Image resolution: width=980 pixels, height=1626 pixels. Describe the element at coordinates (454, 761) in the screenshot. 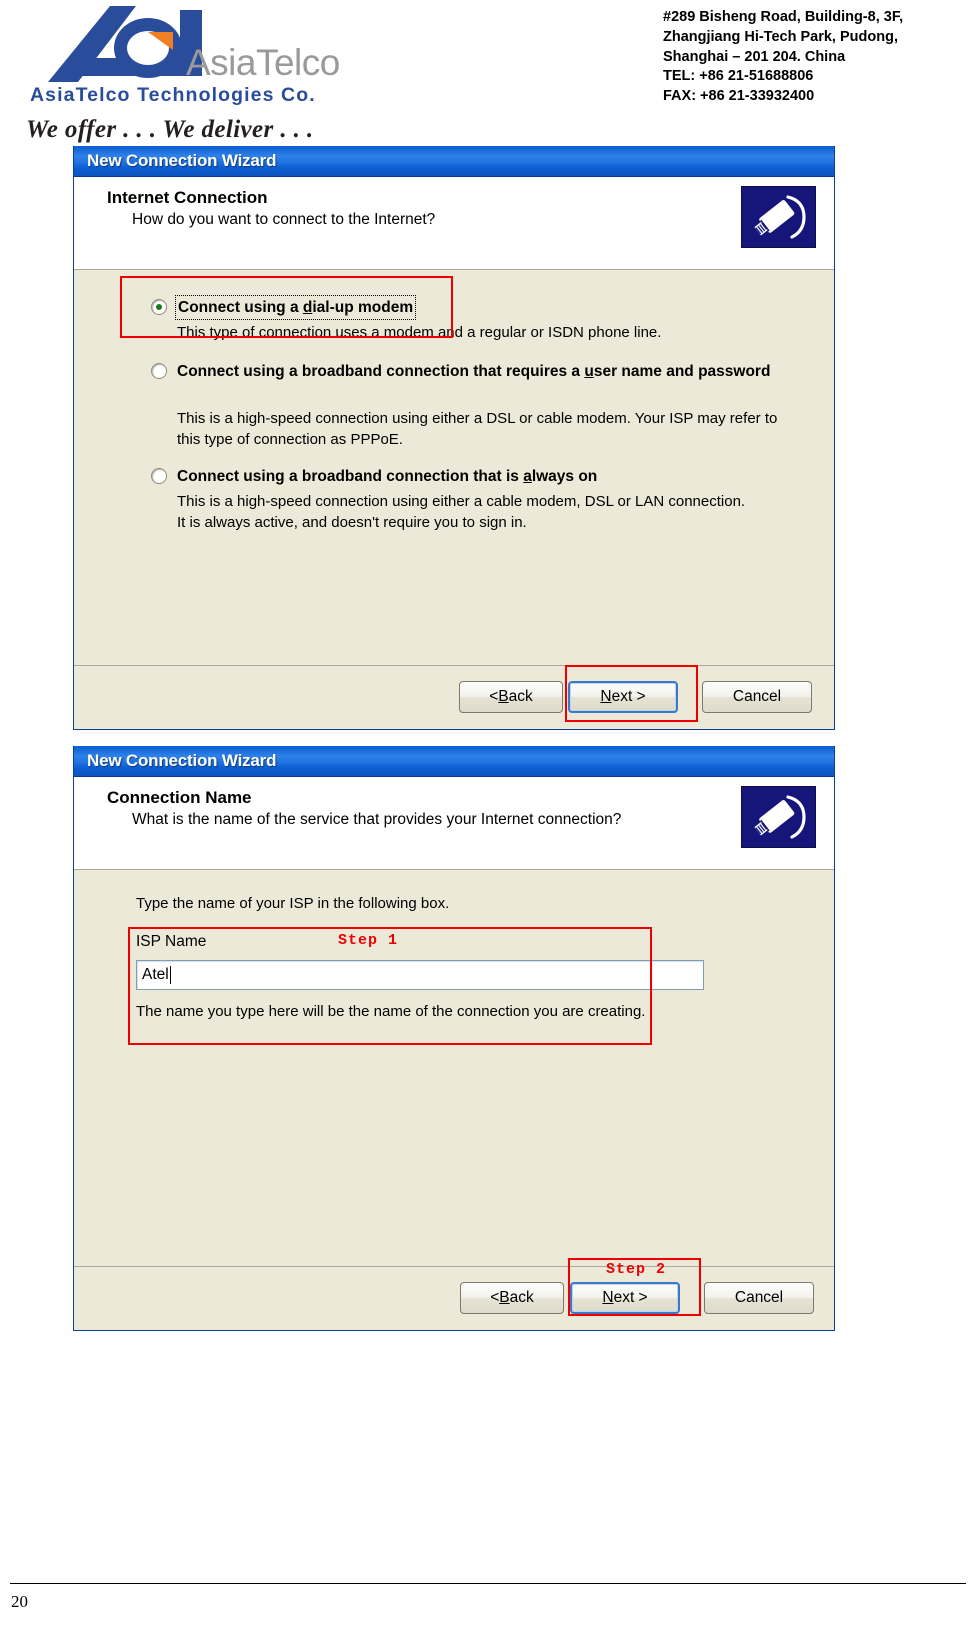

I see `dialog2-titlebar: New Connection Wizard` at that location.